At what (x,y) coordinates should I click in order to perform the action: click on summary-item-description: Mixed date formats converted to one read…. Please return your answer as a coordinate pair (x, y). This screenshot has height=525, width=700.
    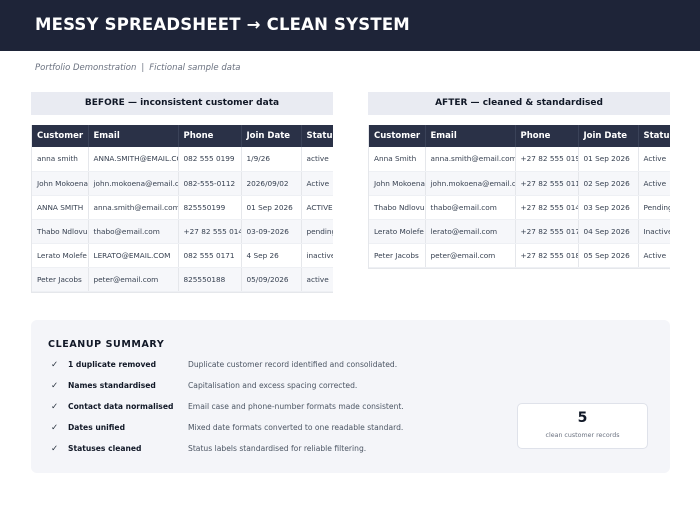
    Looking at the image, I should click on (296, 427).